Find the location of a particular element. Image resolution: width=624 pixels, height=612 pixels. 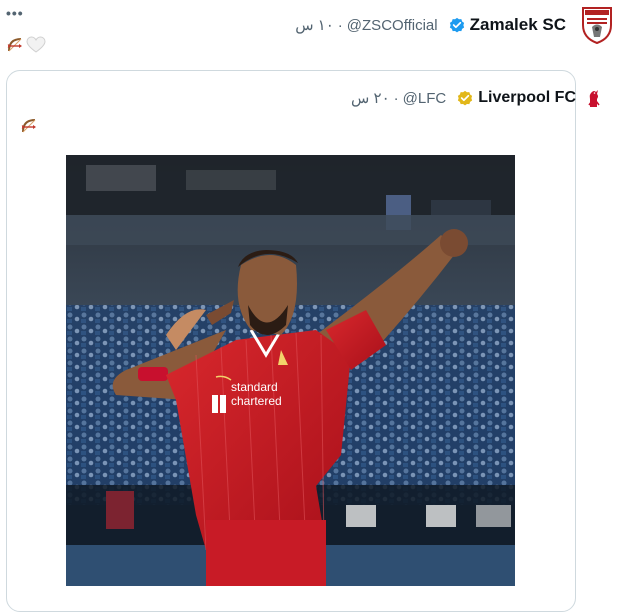

tweet-timestamp: ١٠ س is located at coordinates (314, 25).